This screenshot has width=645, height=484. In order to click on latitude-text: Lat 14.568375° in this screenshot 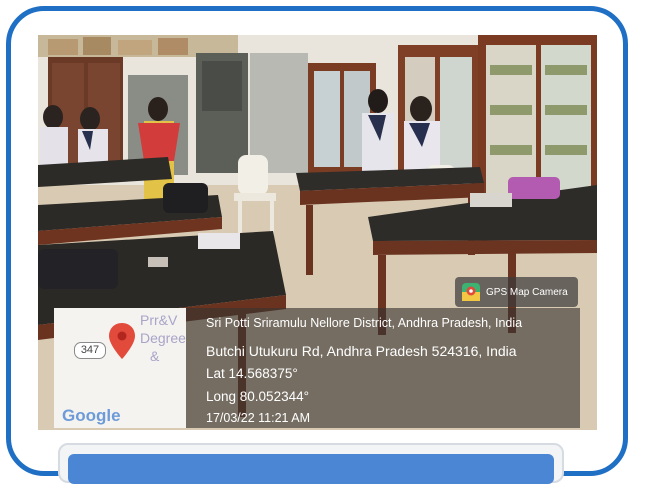, I will do `click(252, 373)`.